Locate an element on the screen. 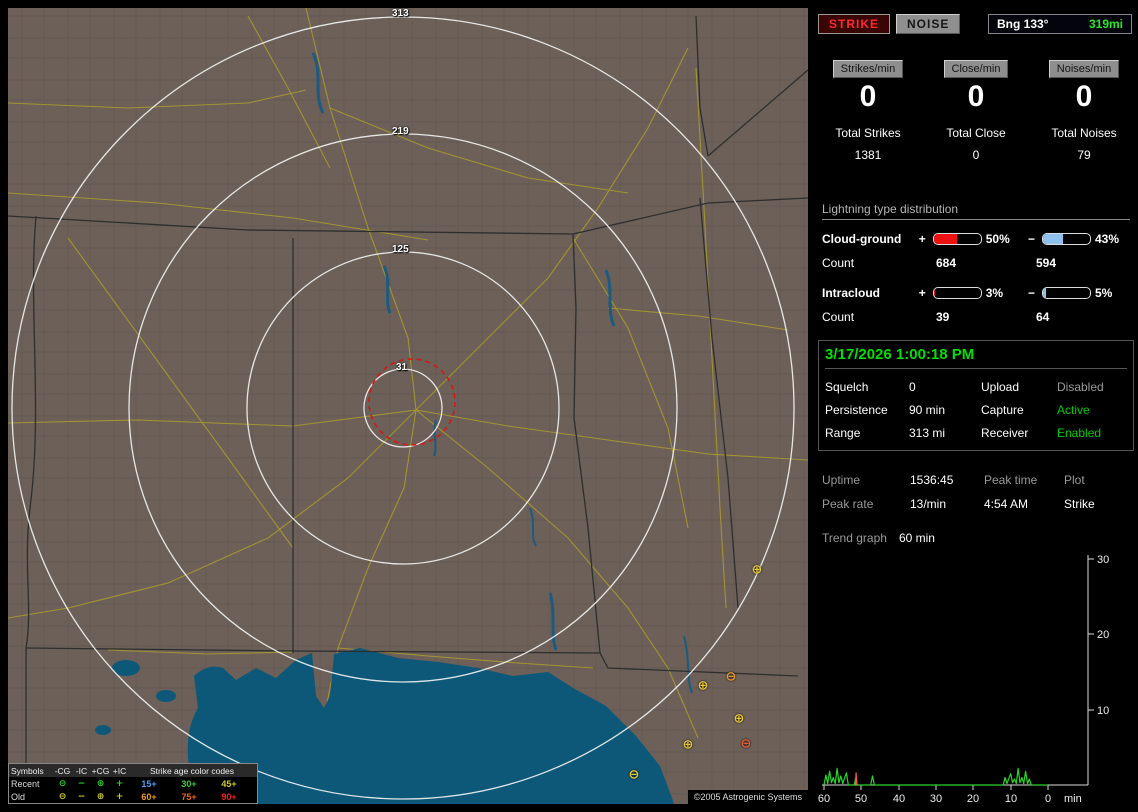  persistence-label: Persistence is located at coordinates (856, 410).